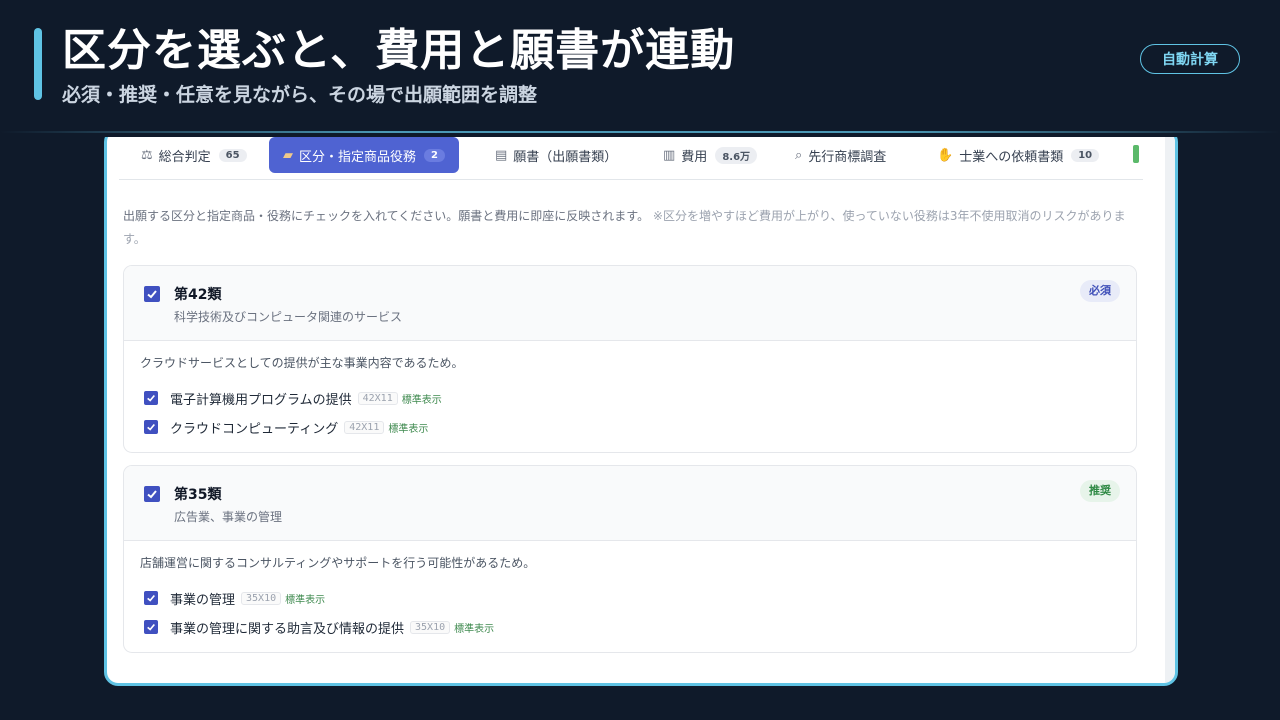 Image resolution: width=1280 pixels, height=720 pixels. Describe the element at coordinates (1170, 407) in the screenshot. I see `scrollbar-track` at that location.